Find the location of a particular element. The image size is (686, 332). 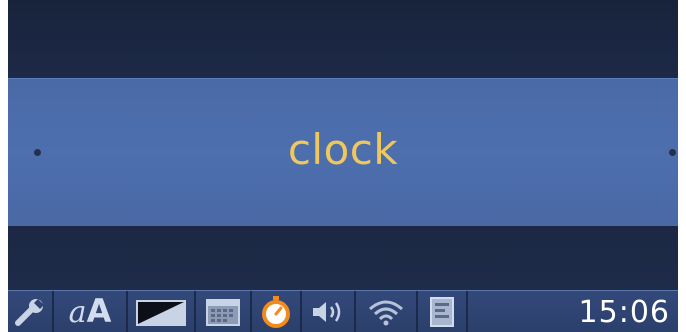

document-icon is located at coordinates (442, 312).